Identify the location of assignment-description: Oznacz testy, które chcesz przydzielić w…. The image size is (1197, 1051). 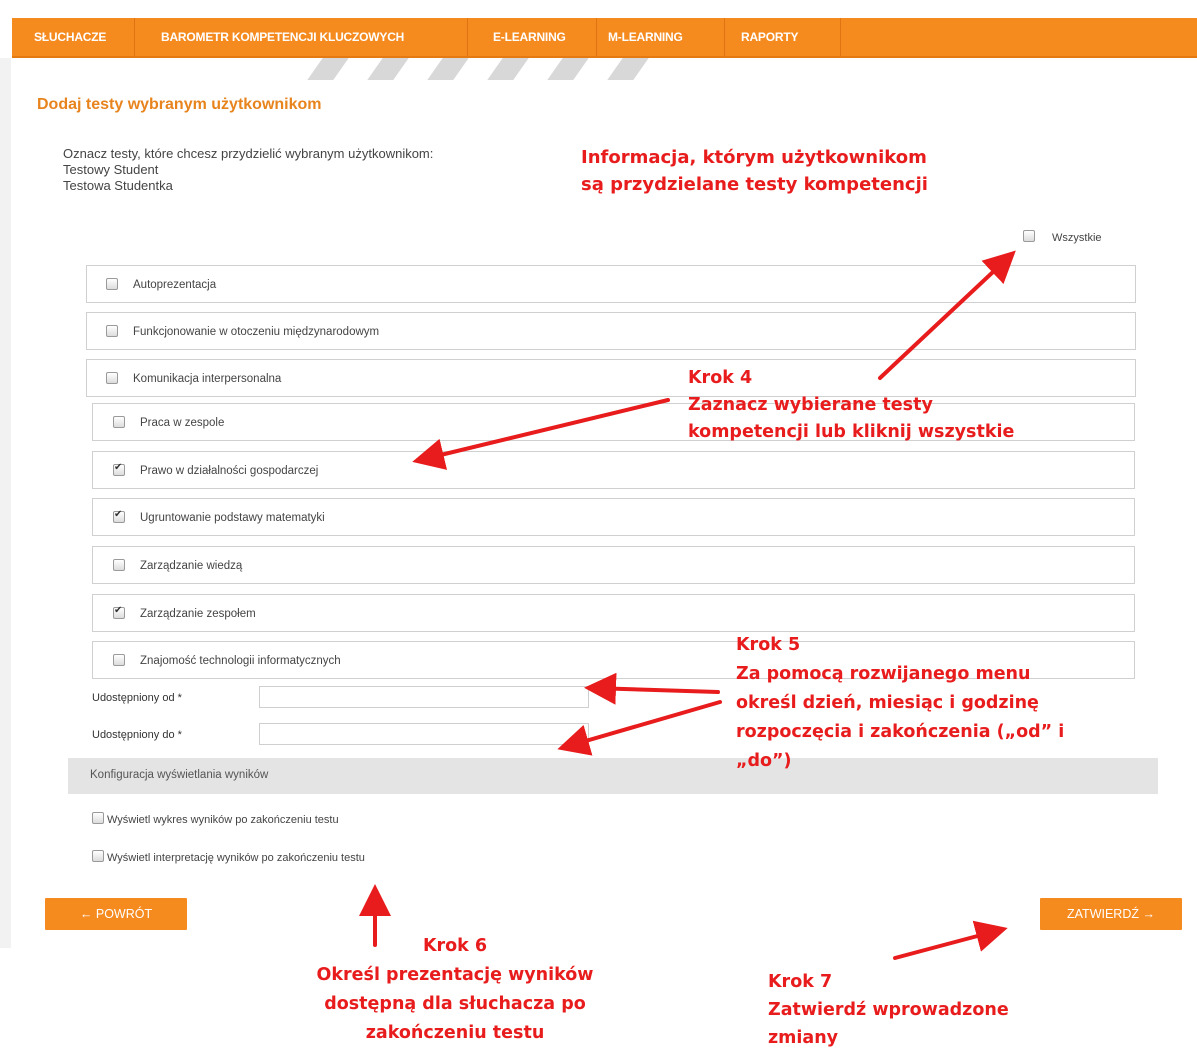
(248, 170).